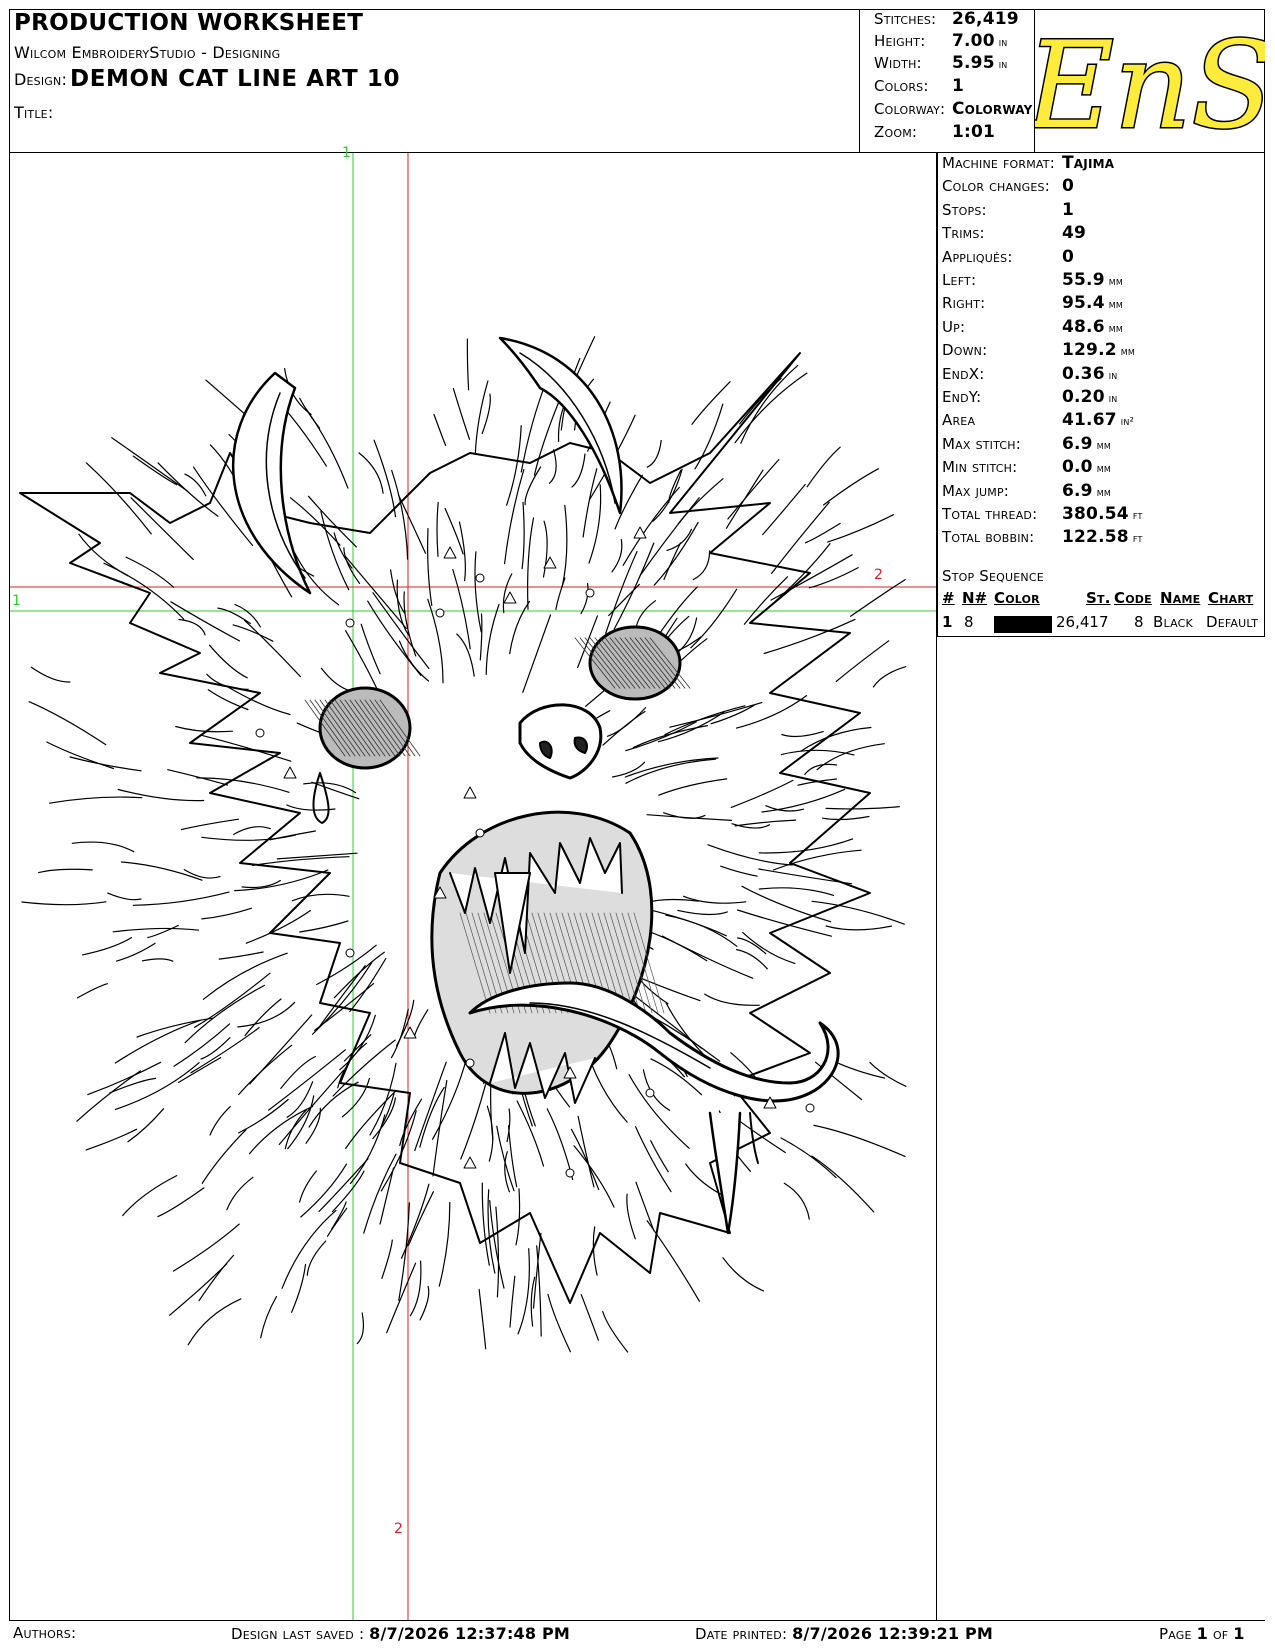 This screenshot has width=1275, height=1650. Describe the element at coordinates (1026, 490) in the screenshot. I see `info-max-jump: Max jump: 6.9 mm` at that location.